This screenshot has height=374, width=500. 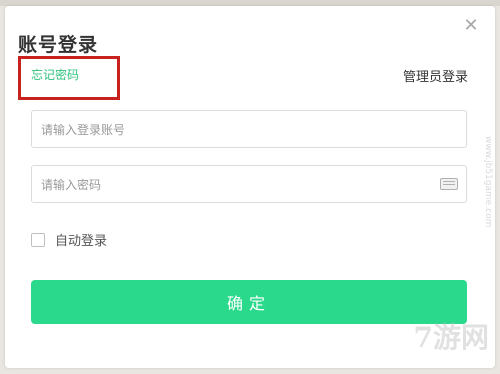 What do you see at coordinates (249, 129) in the screenshot?
I see `account-input: 请输入登录账号` at bounding box center [249, 129].